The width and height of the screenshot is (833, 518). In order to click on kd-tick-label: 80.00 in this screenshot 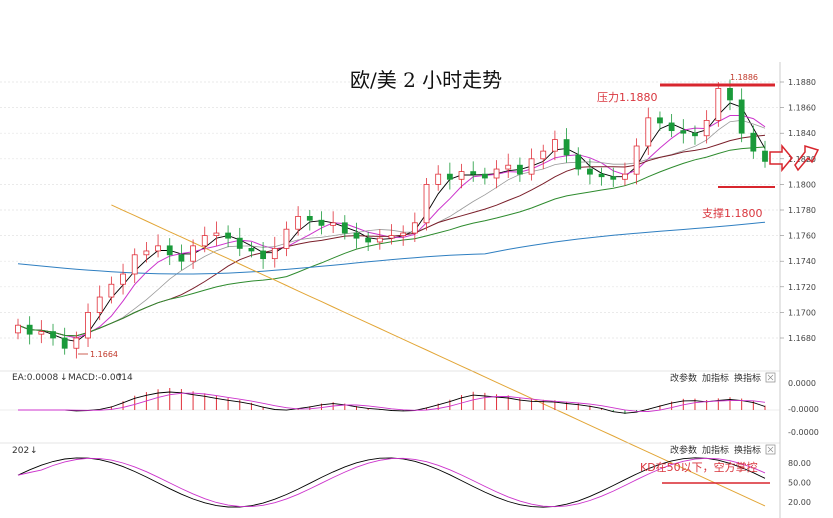, I will do `click(799, 463)`.